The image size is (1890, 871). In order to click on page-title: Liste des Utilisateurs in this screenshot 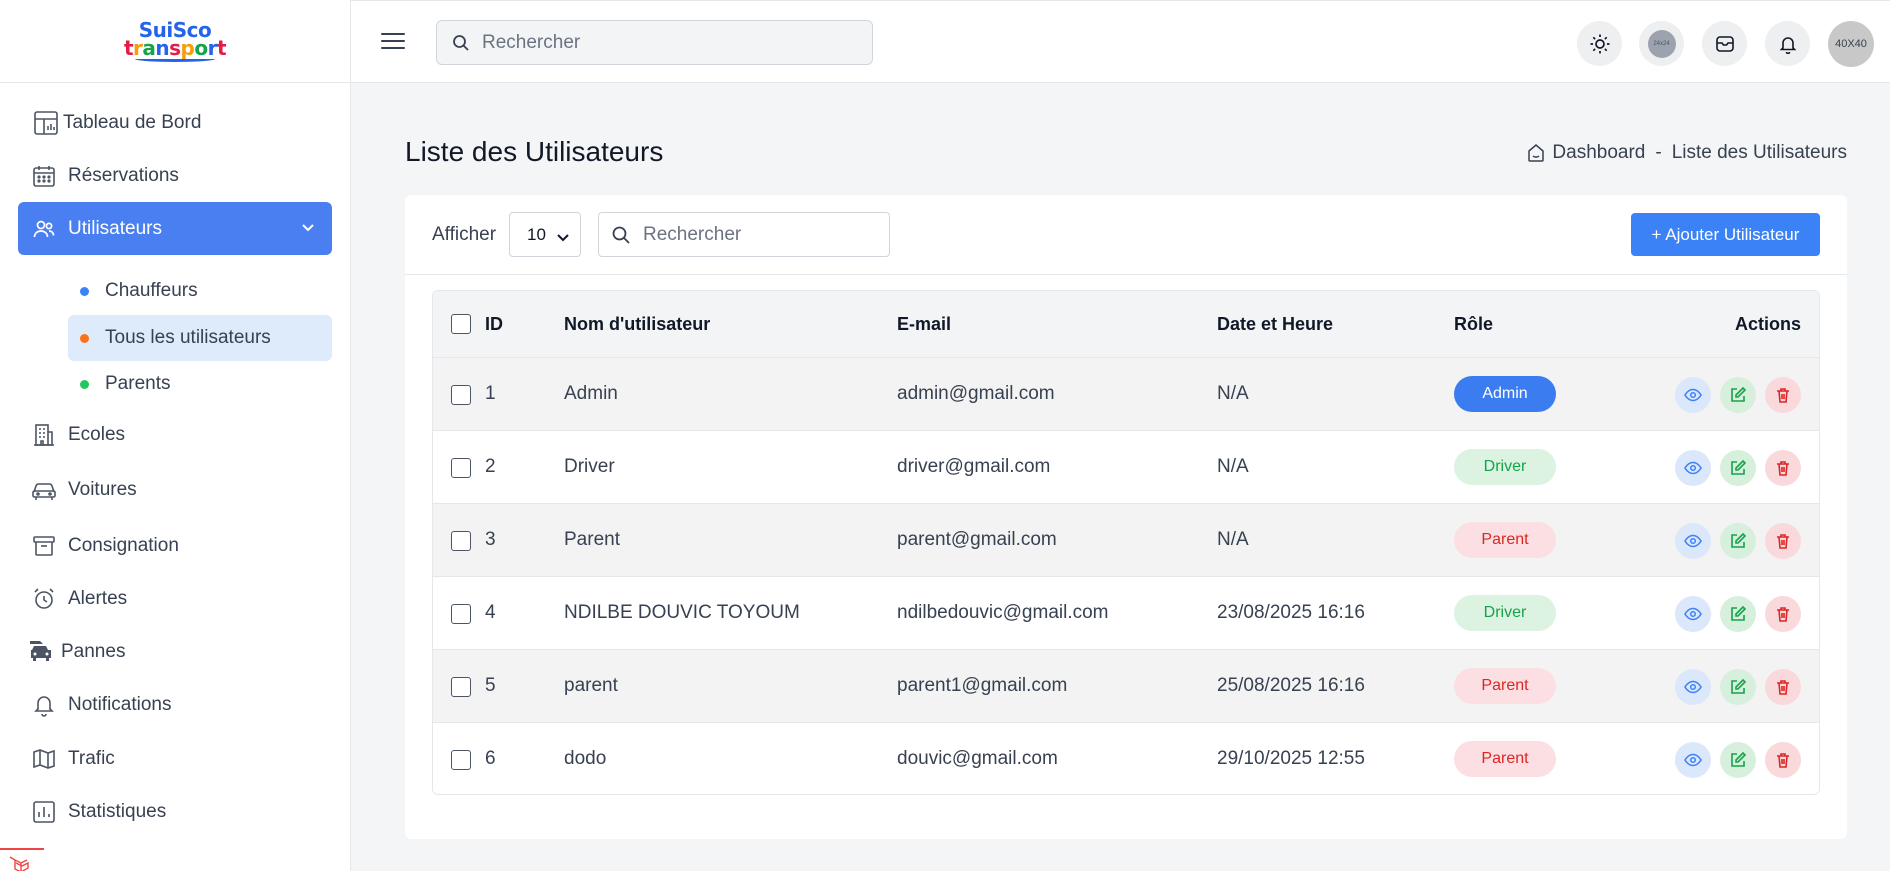, I will do `click(534, 151)`.